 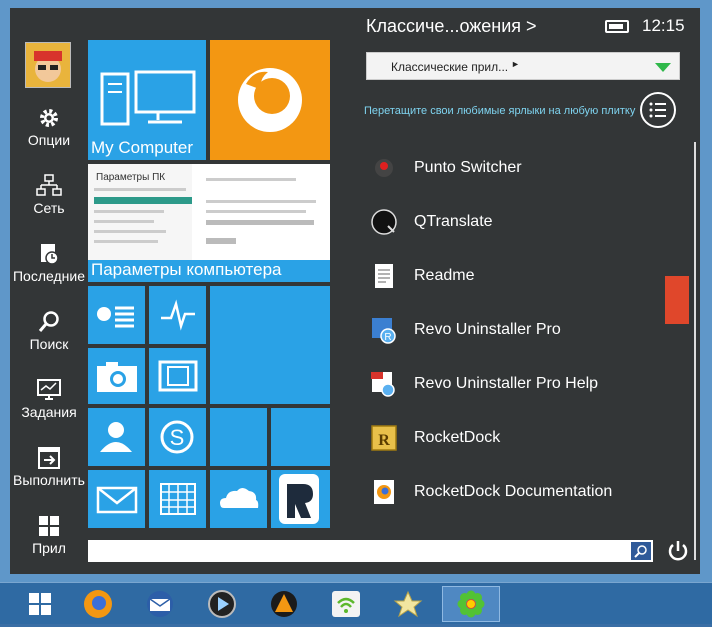 I want to click on list-item-rocketdock: R RocketDock, so click(x=515, y=438).